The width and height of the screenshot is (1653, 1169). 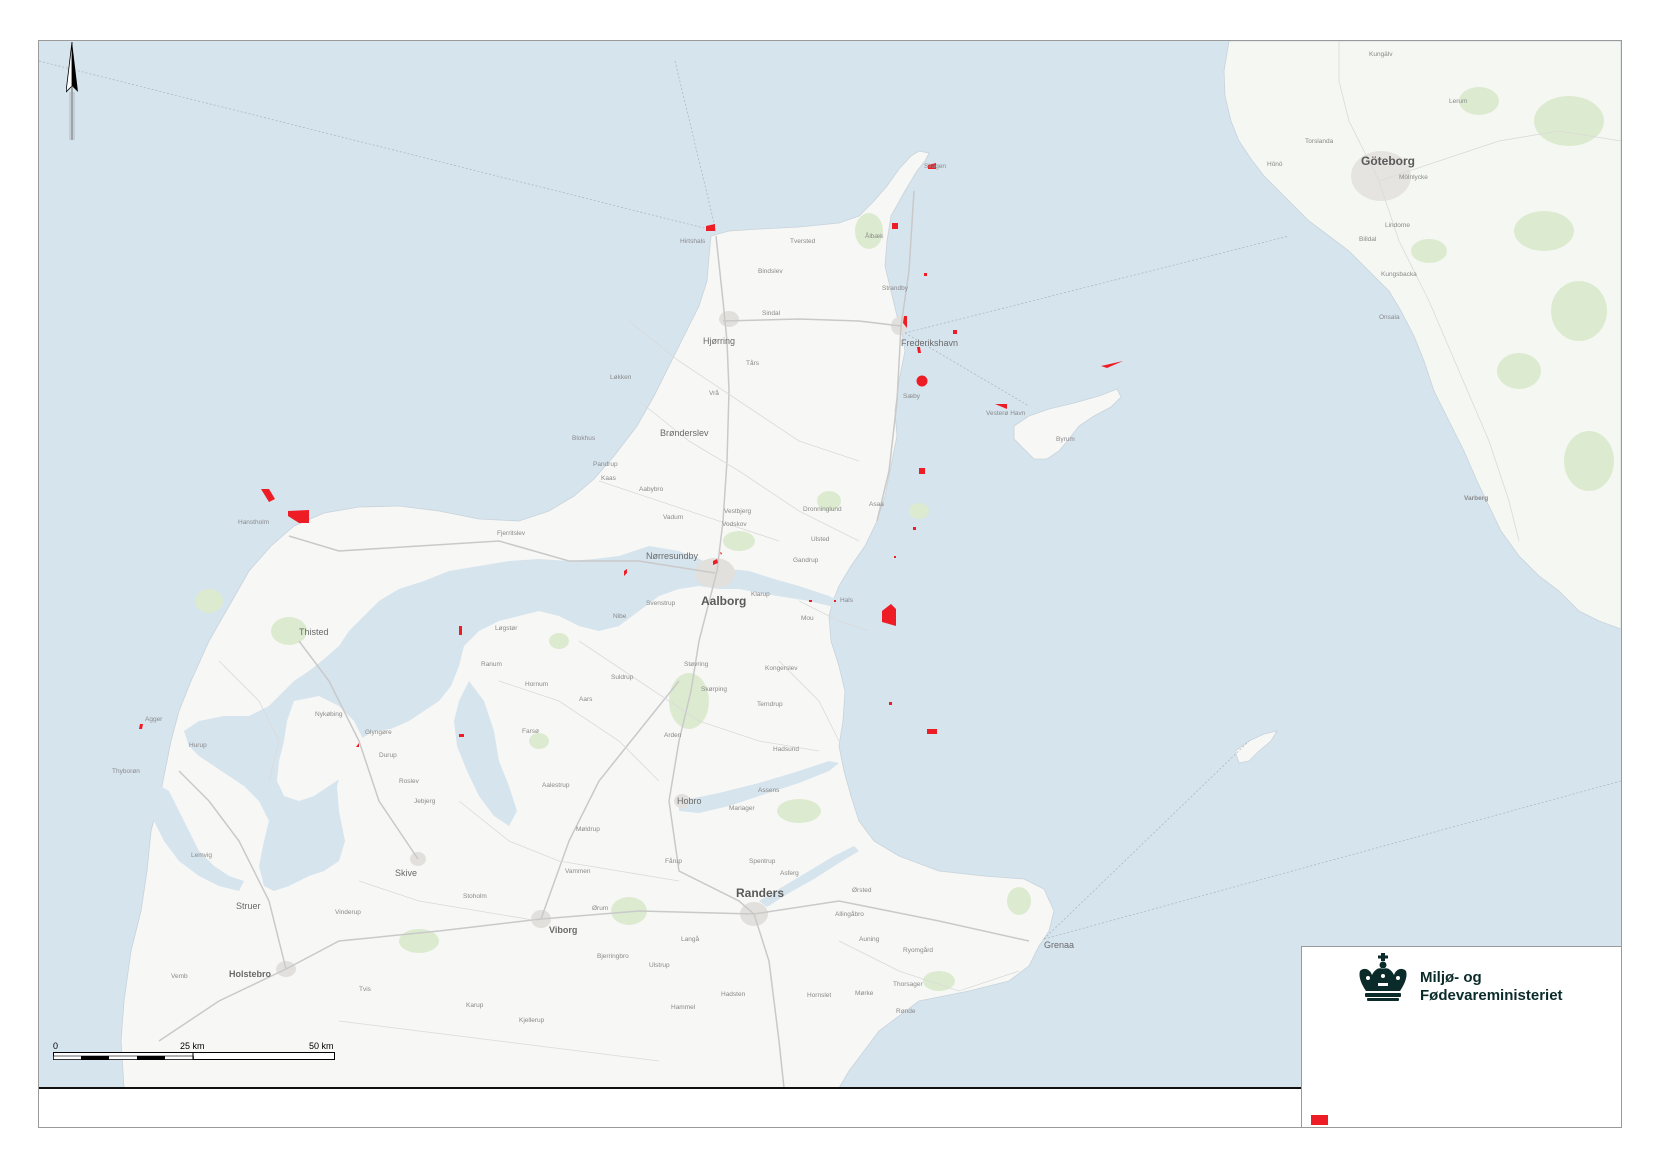 What do you see at coordinates (622, 677) in the screenshot?
I see `label-suldrup: Suldrup` at bounding box center [622, 677].